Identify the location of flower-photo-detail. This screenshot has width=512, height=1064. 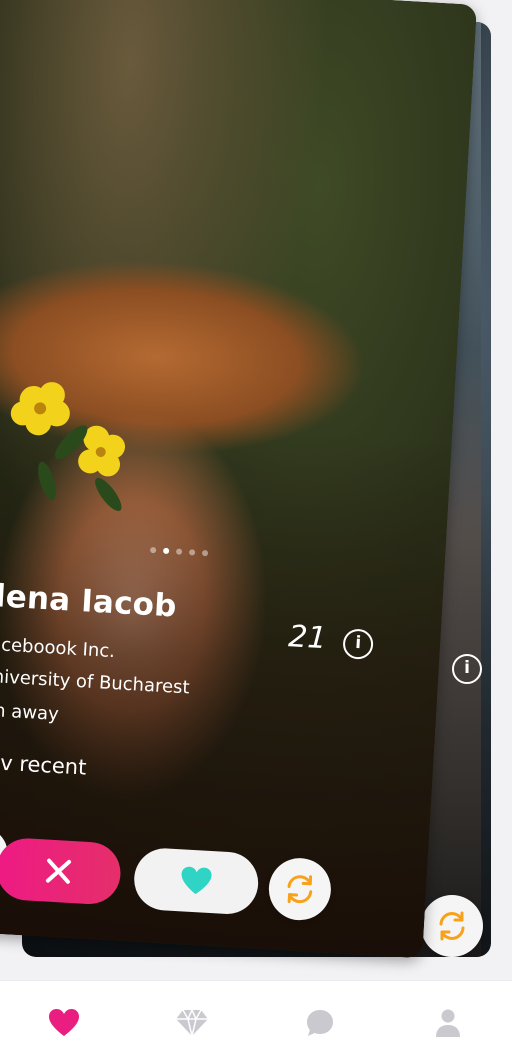
(68, 447).